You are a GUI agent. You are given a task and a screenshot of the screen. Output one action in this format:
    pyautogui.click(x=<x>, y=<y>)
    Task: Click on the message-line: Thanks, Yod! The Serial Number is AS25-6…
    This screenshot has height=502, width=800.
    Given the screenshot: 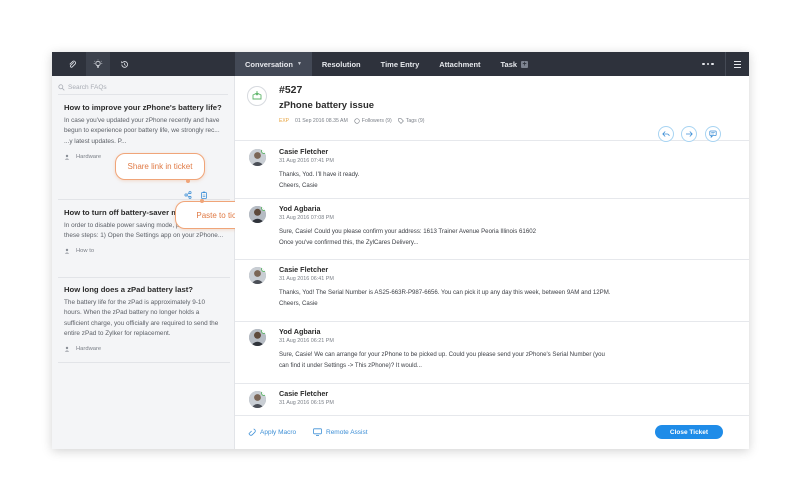 What is the action you would take?
    pyautogui.click(x=445, y=292)
    